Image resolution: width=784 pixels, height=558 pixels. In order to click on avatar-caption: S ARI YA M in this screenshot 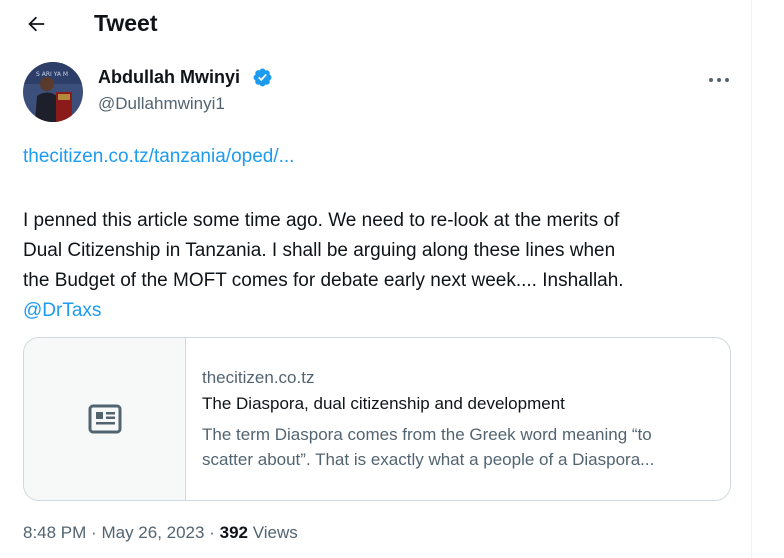, I will do `click(52, 74)`.